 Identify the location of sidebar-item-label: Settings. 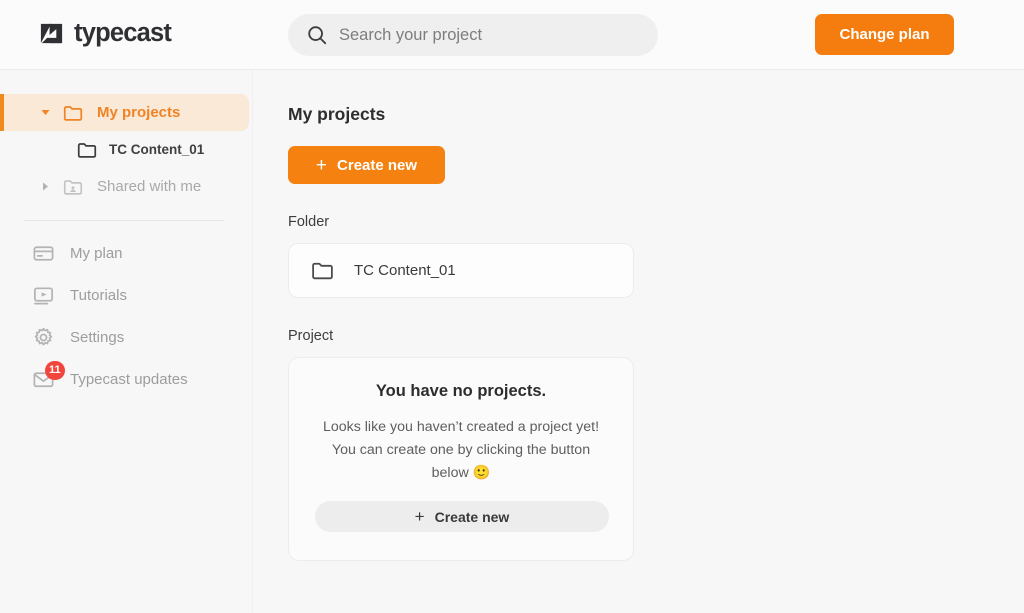
(97, 337).